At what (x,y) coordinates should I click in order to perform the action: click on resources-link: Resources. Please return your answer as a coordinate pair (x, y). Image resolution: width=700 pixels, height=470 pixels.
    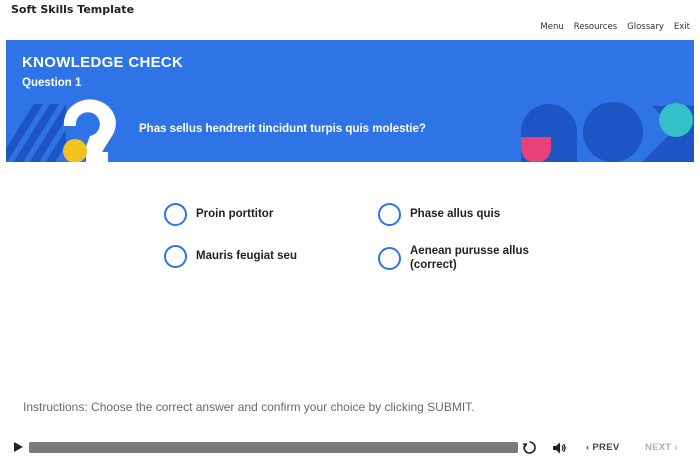
    Looking at the image, I should click on (595, 27).